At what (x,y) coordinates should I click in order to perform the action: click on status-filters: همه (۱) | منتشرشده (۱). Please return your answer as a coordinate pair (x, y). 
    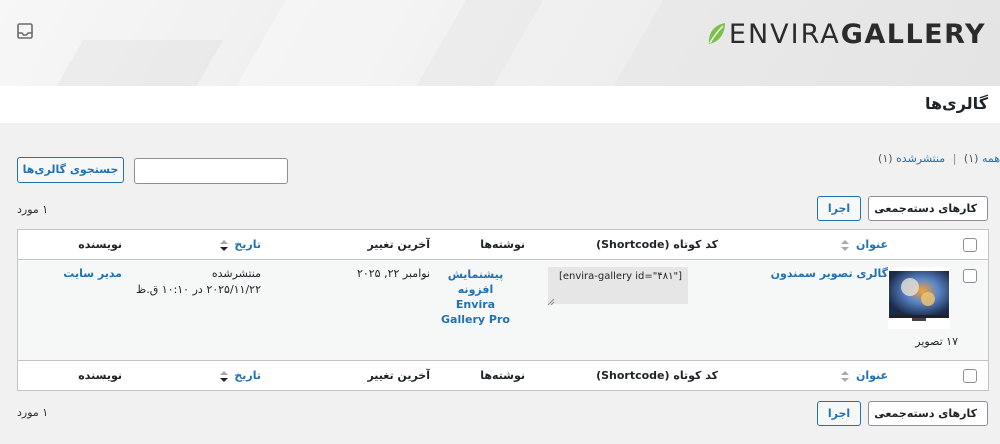
    Looking at the image, I should click on (939, 158).